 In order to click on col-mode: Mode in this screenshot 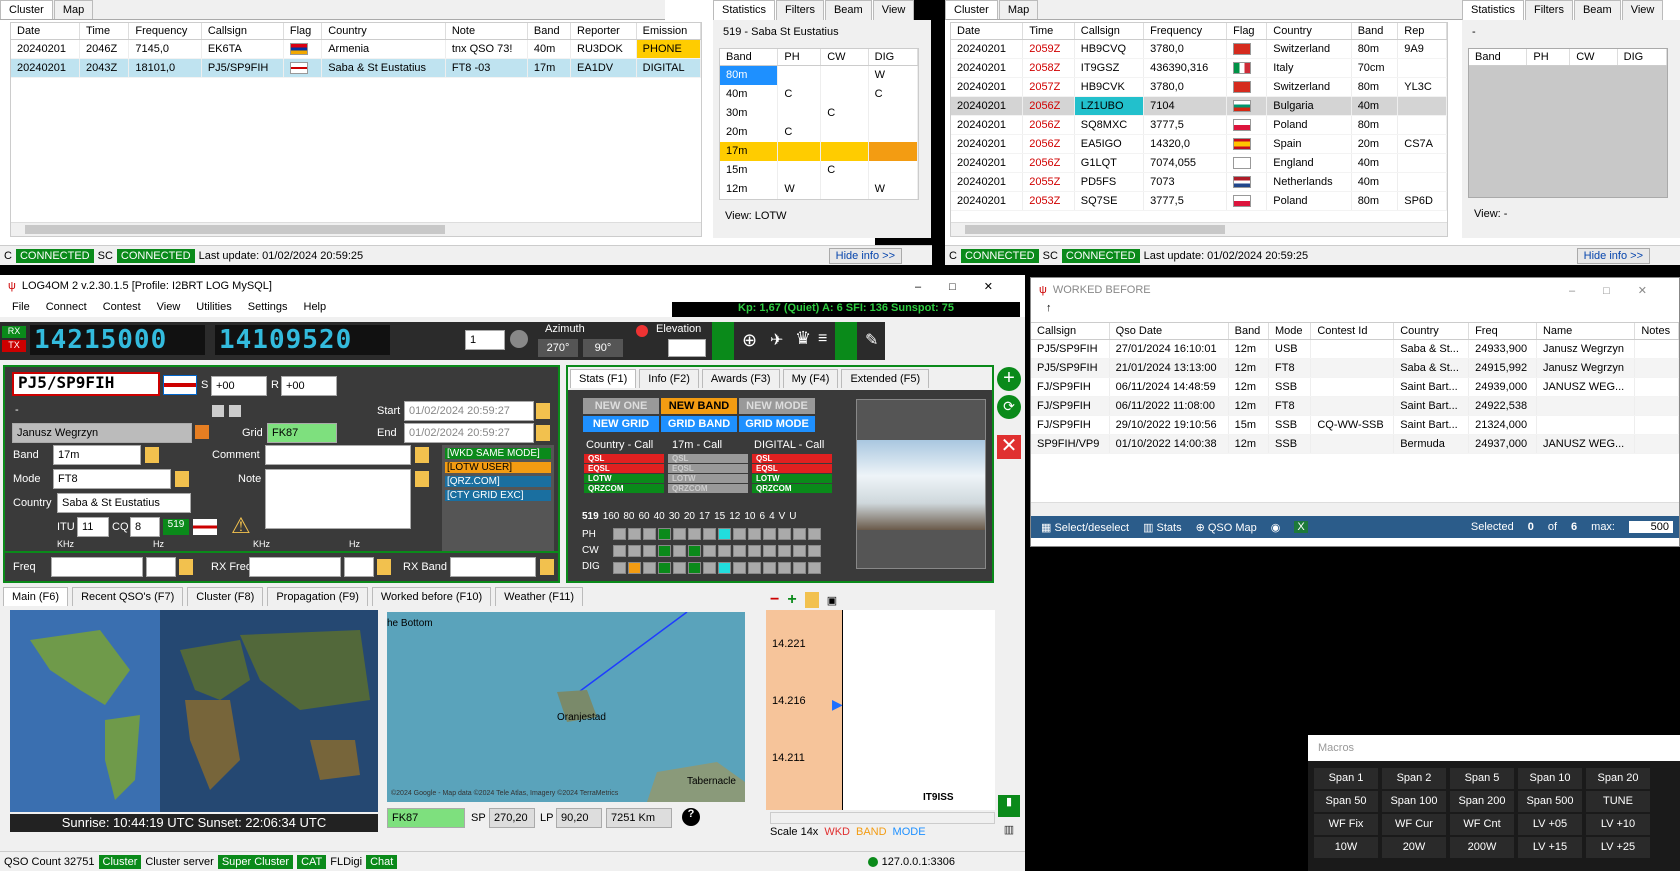, I will do `click(1290, 331)`.